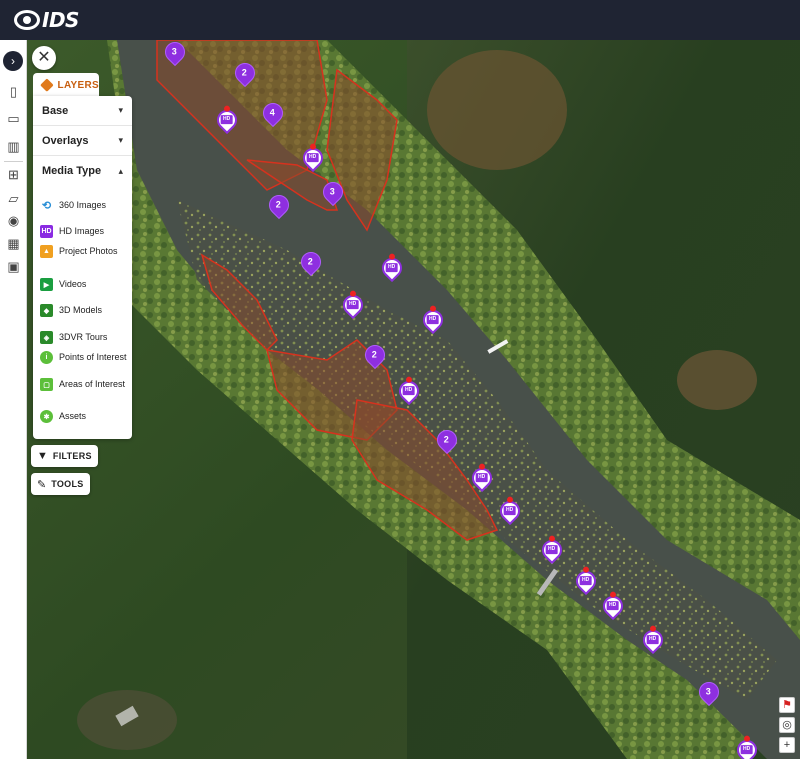  Describe the element at coordinates (82, 111) in the screenshot. I see `section-base: Base ▾` at that location.